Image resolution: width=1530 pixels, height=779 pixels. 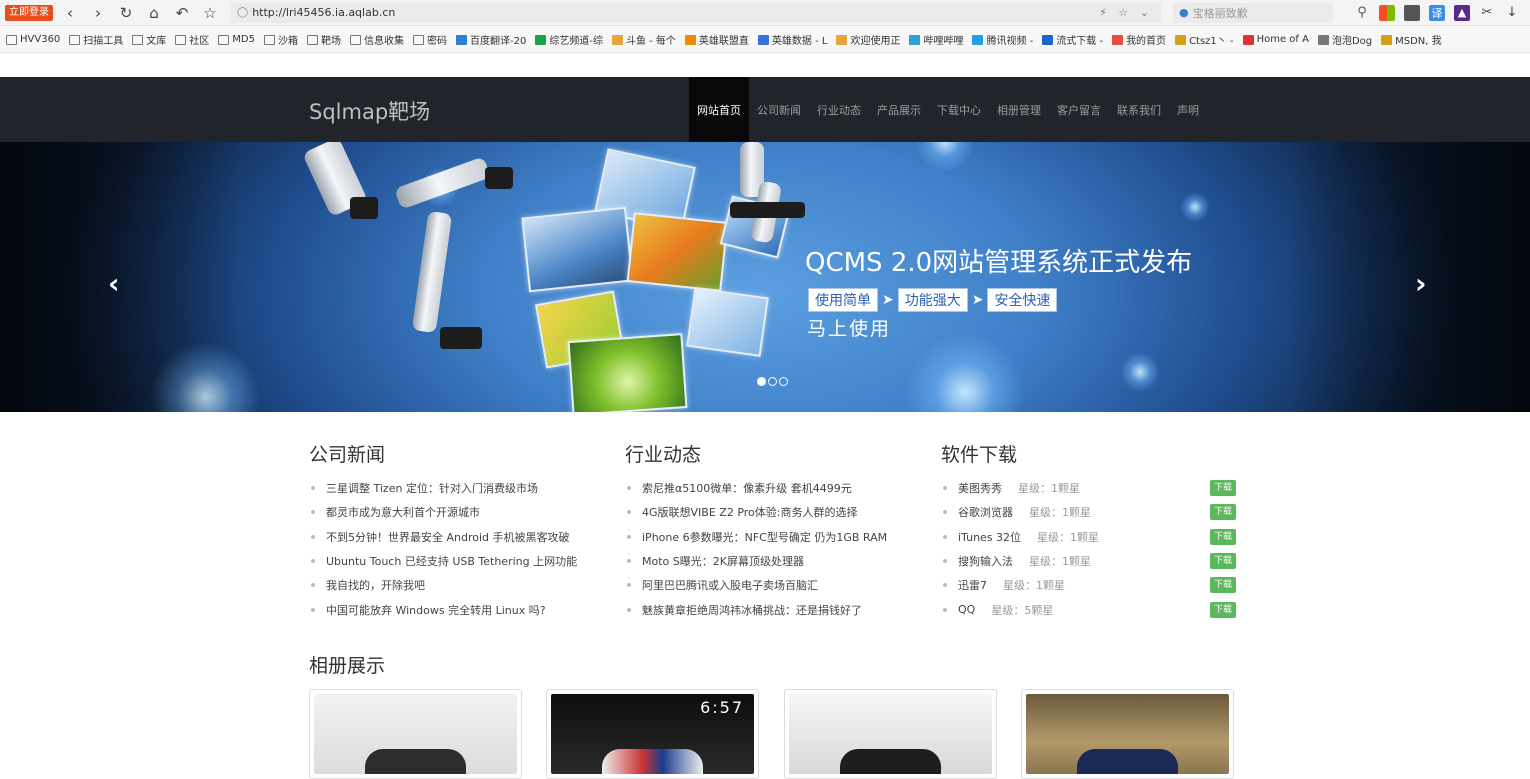 What do you see at coordinates (752, 610) in the screenshot?
I see `article-link: 魅族黄章拒绝周鸿祎冰桶挑战：还是捐钱好了` at bounding box center [752, 610].